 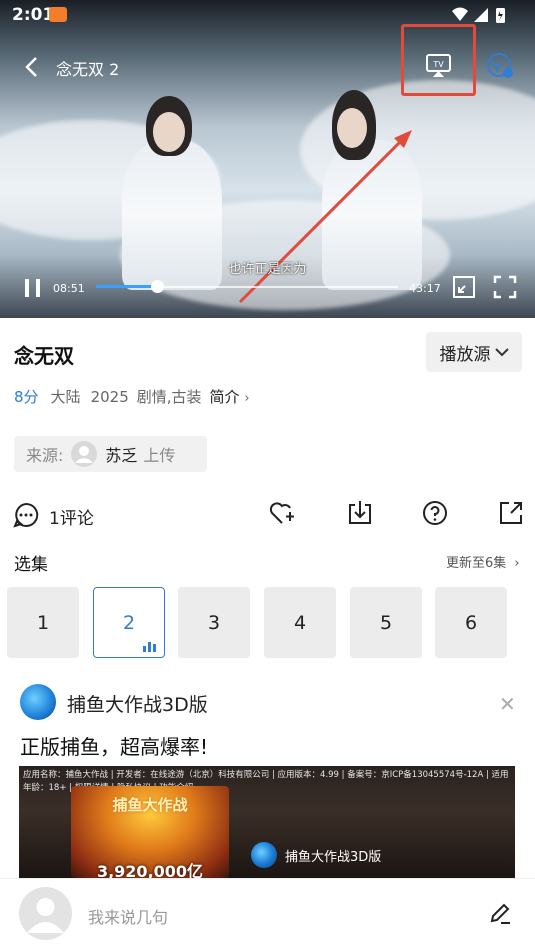 I want to click on back-arrow-icon, so click(x=31, y=67).